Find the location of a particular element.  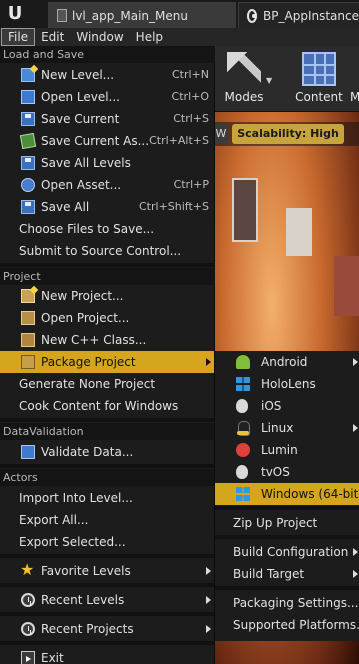

modes-tools-icon is located at coordinates (244, 69).